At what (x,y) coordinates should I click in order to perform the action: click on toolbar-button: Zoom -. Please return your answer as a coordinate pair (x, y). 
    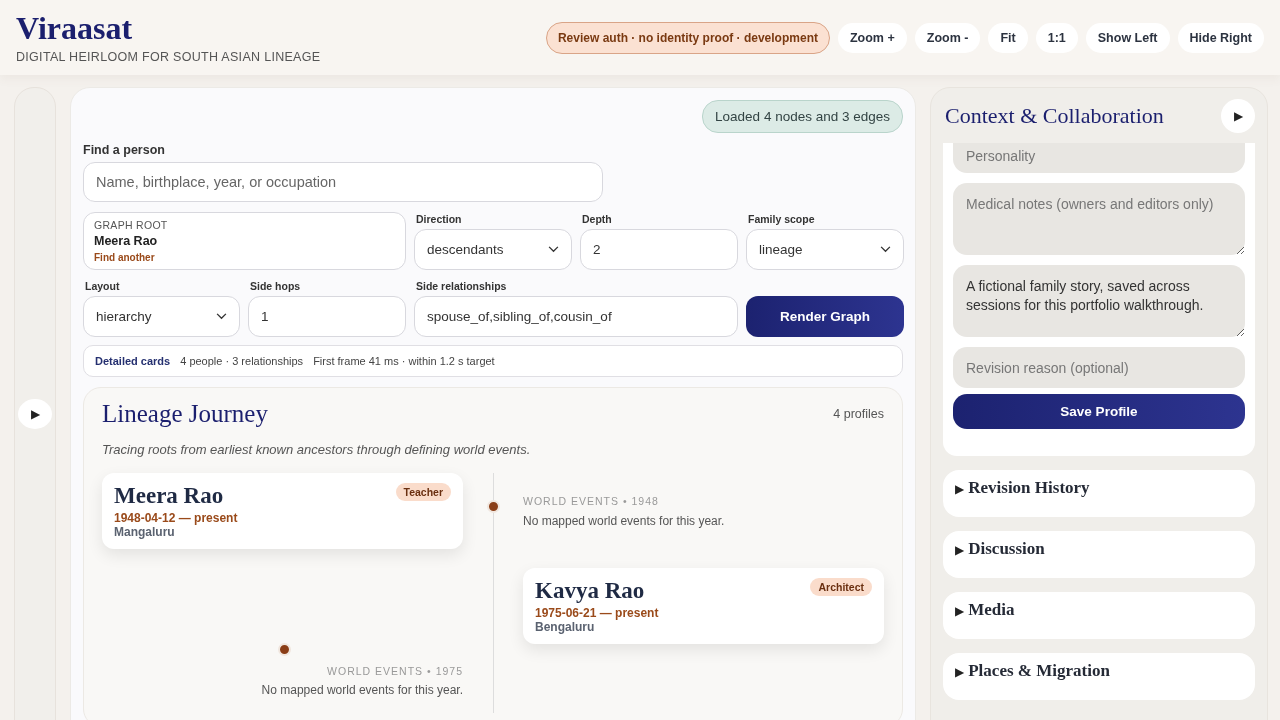
    Looking at the image, I should click on (947, 37).